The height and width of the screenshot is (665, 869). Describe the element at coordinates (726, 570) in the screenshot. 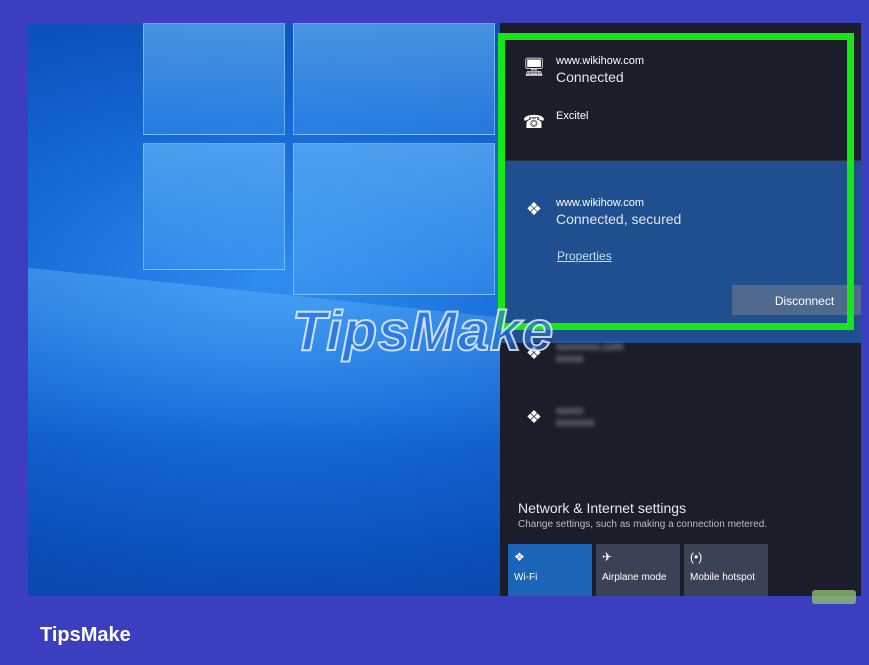

I see `quick-action-hotspot: (•) Mobile hotspot` at that location.